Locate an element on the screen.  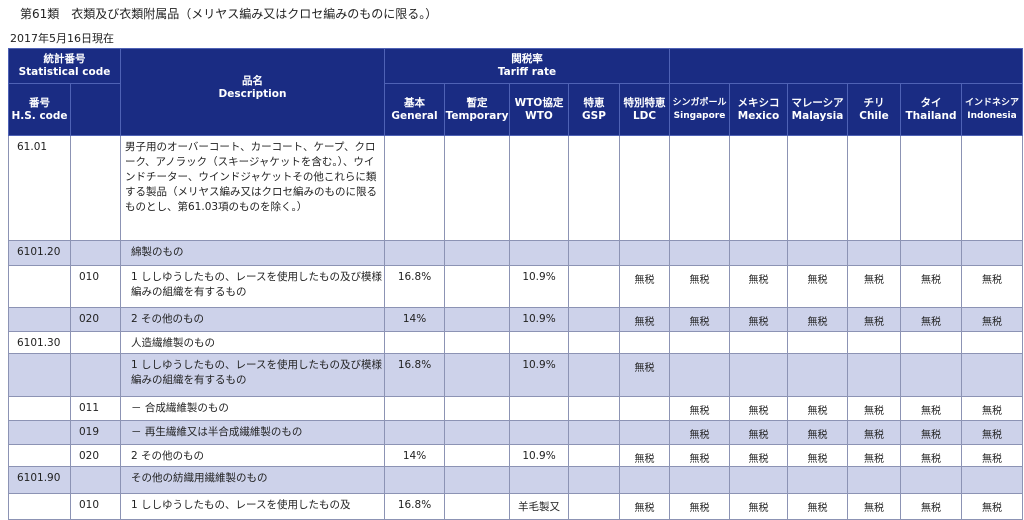
description-cell: 1 ししゆうしたもの、レースを使用したもの及 is located at coordinates (252, 506).